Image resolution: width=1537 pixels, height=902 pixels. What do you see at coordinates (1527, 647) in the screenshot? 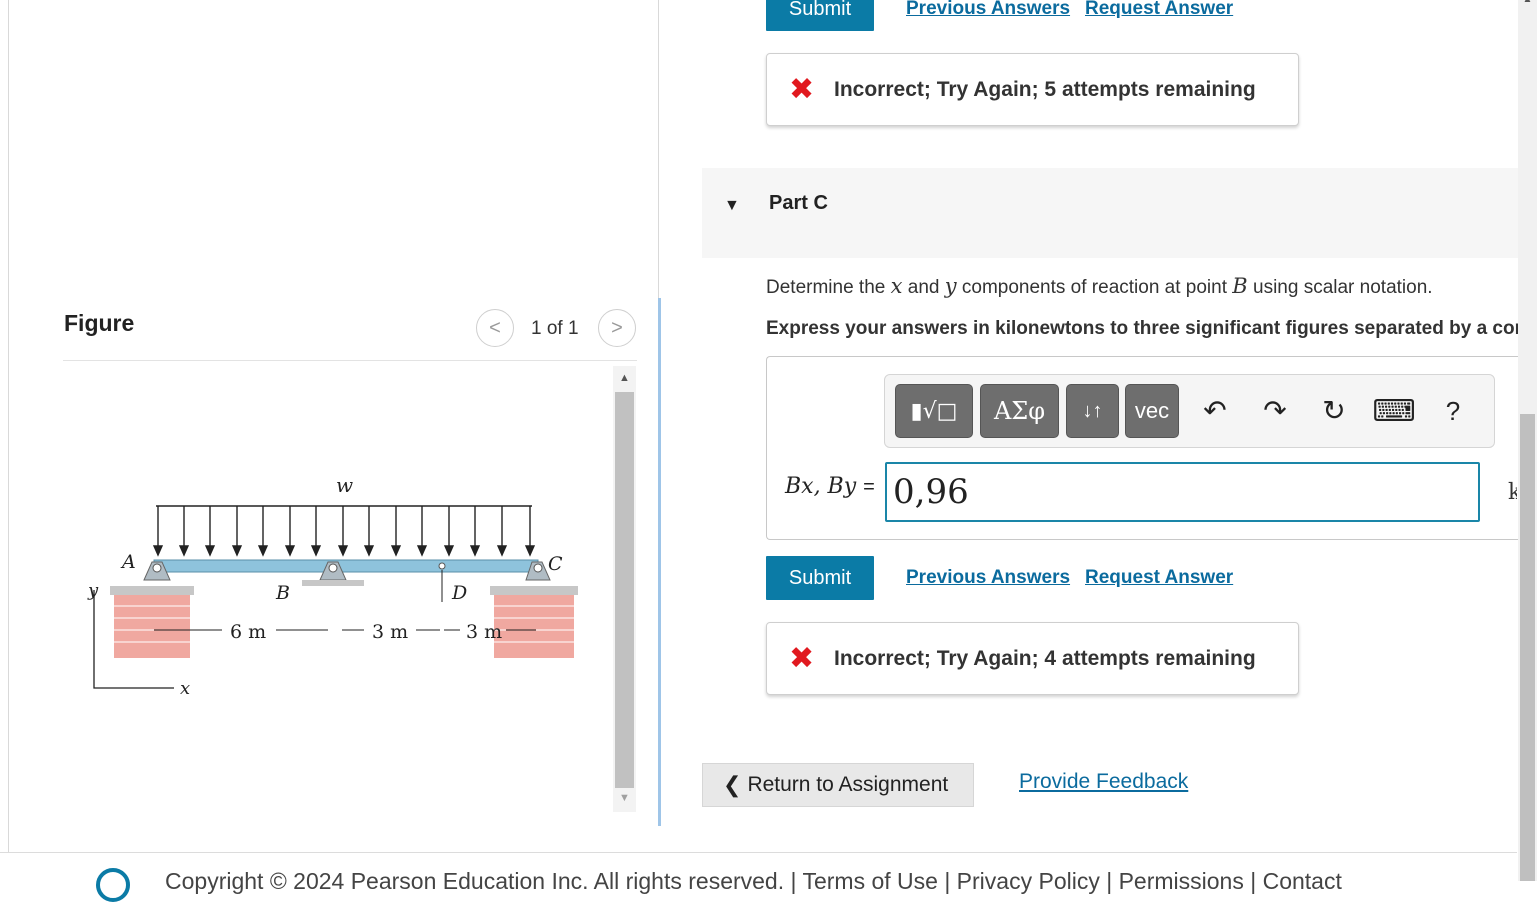
I see `page-scrollbar-thumb` at bounding box center [1527, 647].